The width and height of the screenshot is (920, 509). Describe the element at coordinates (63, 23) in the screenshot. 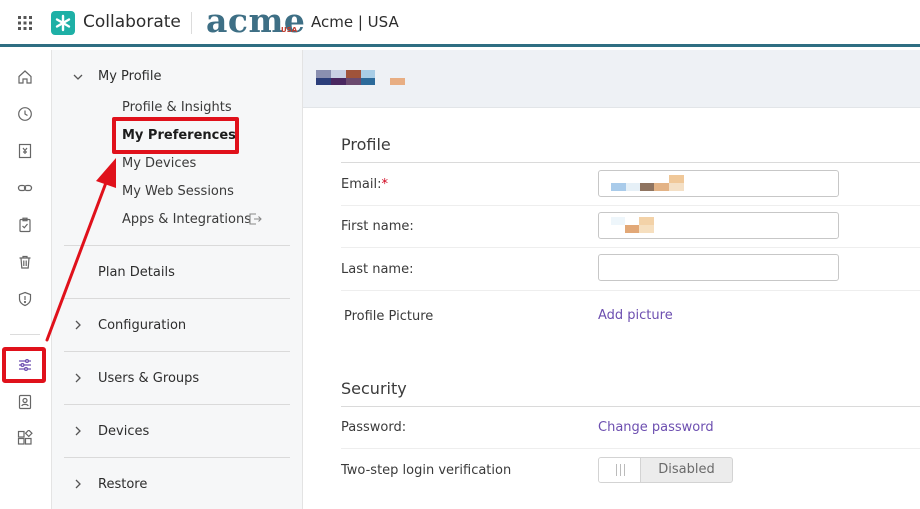

I see `collaborate-logo-icon` at that location.